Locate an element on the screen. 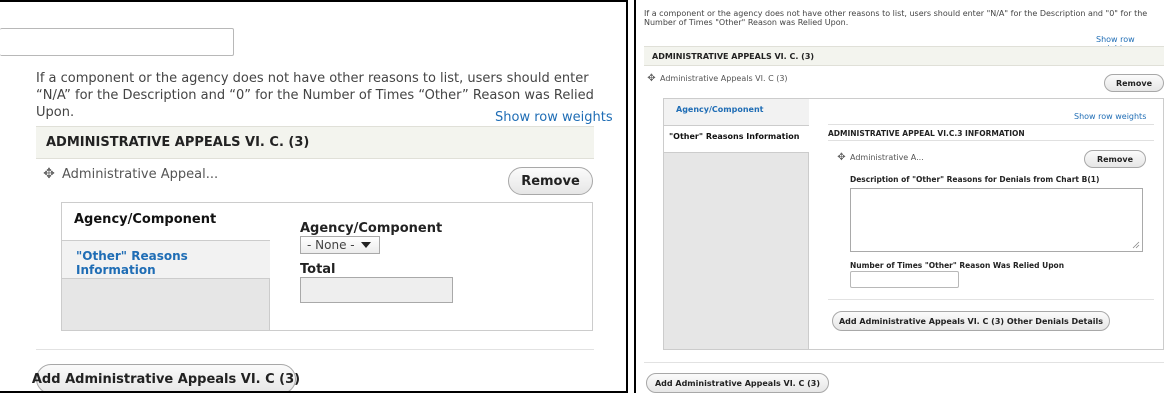  agency-component-label: Agency/Component is located at coordinates (371, 228).